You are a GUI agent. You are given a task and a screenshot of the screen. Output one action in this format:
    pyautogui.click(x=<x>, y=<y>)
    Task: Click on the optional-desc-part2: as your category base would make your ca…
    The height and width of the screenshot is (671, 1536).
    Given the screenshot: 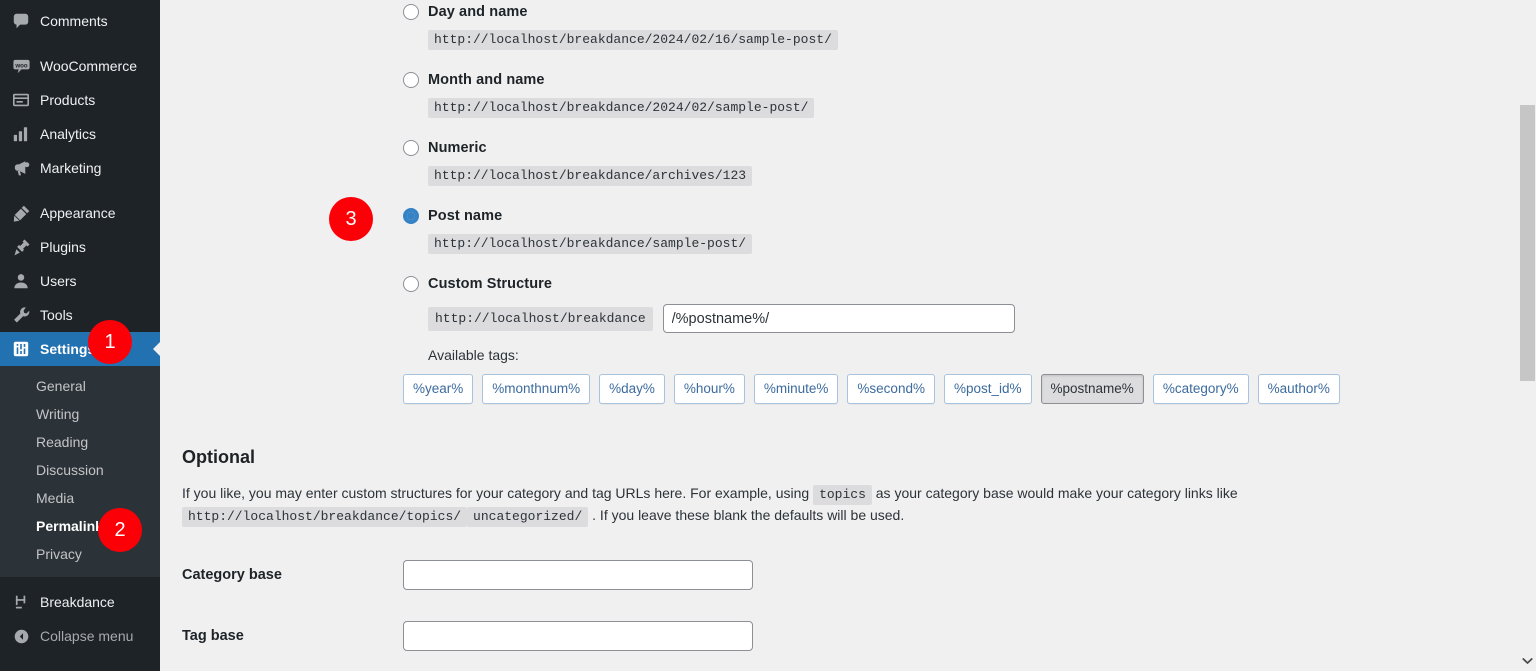 What is the action you would take?
    pyautogui.click(x=1056, y=493)
    